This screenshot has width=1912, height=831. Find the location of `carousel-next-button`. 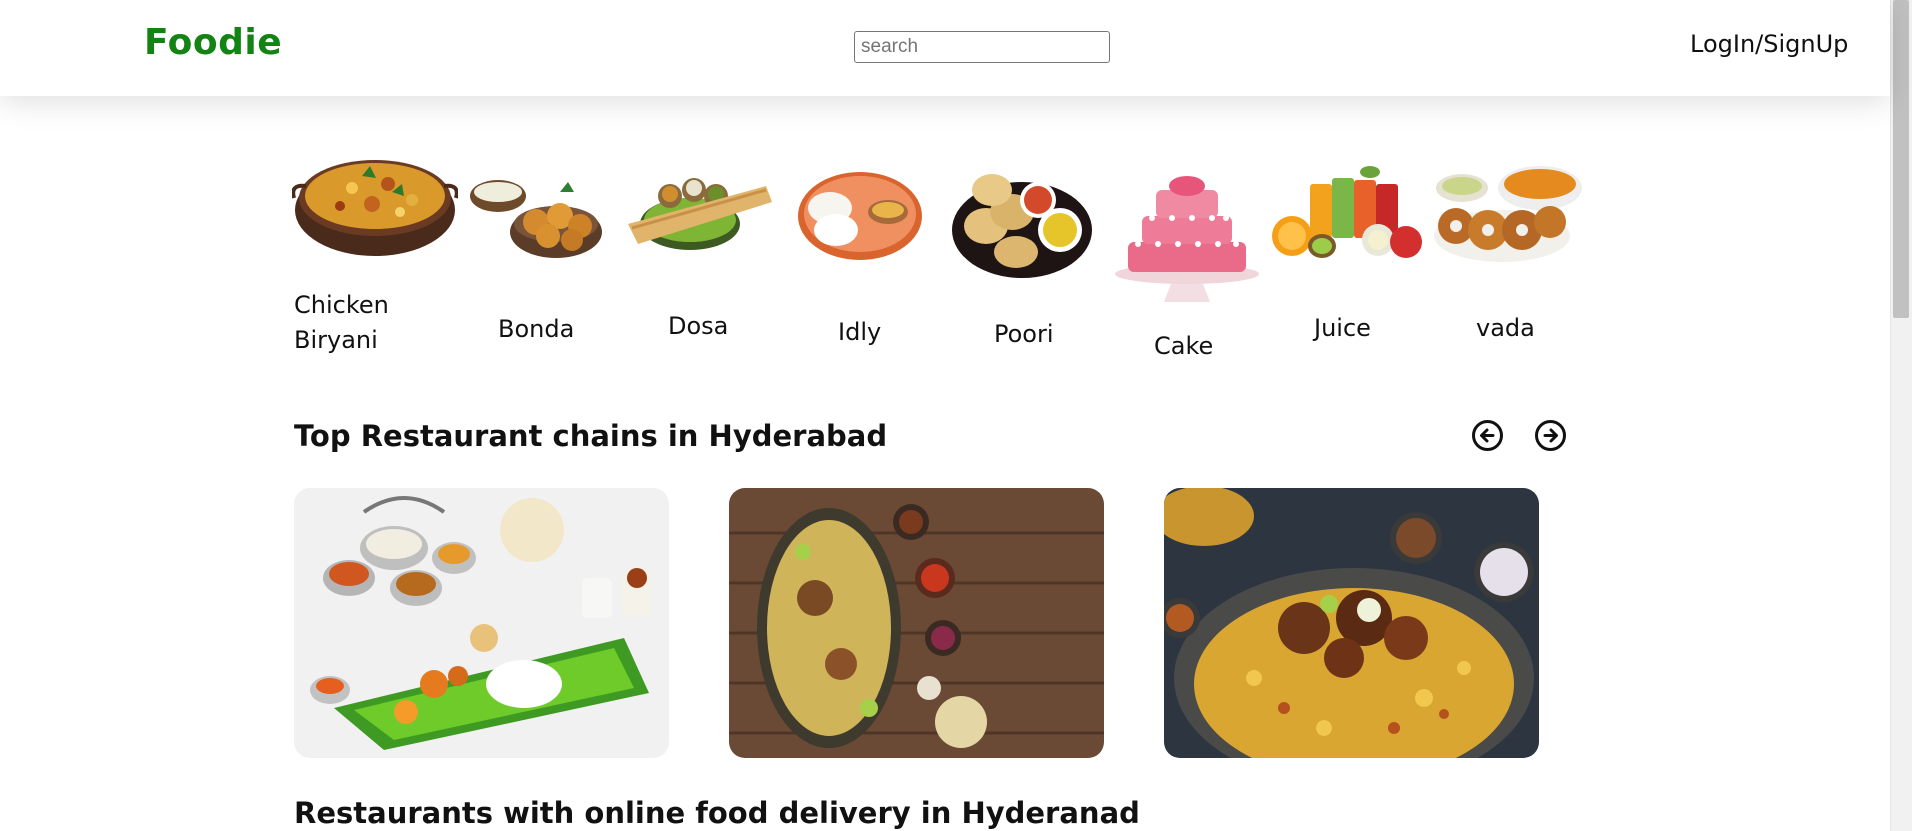

carousel-next-button is located at coordinates (1550, 435).